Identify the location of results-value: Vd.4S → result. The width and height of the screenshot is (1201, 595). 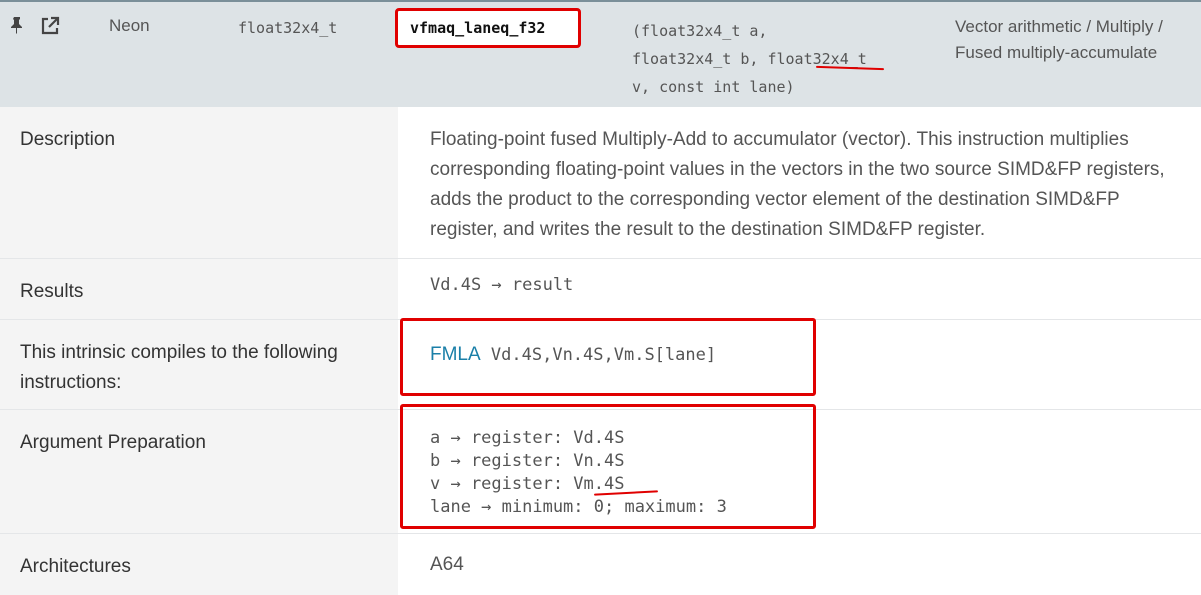
(502, 285).